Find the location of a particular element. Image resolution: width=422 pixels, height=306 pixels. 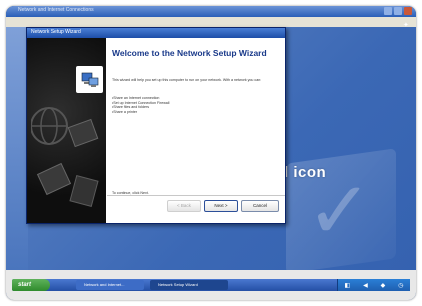

wizard-separator is located at coordinates (196, 195).